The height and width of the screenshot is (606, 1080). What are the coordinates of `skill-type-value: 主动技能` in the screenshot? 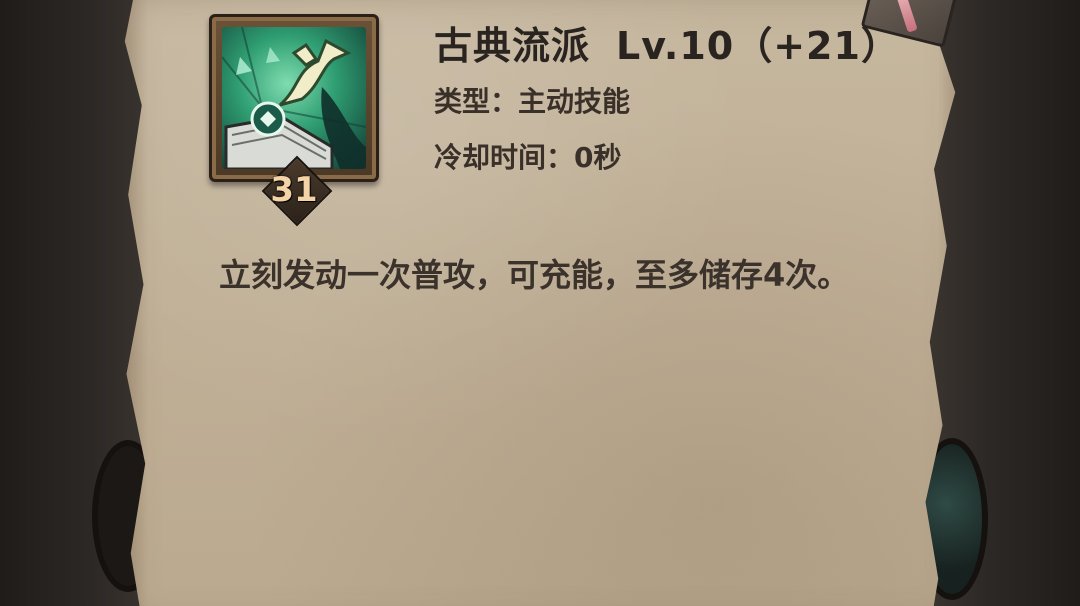 It's located at (574, 101).